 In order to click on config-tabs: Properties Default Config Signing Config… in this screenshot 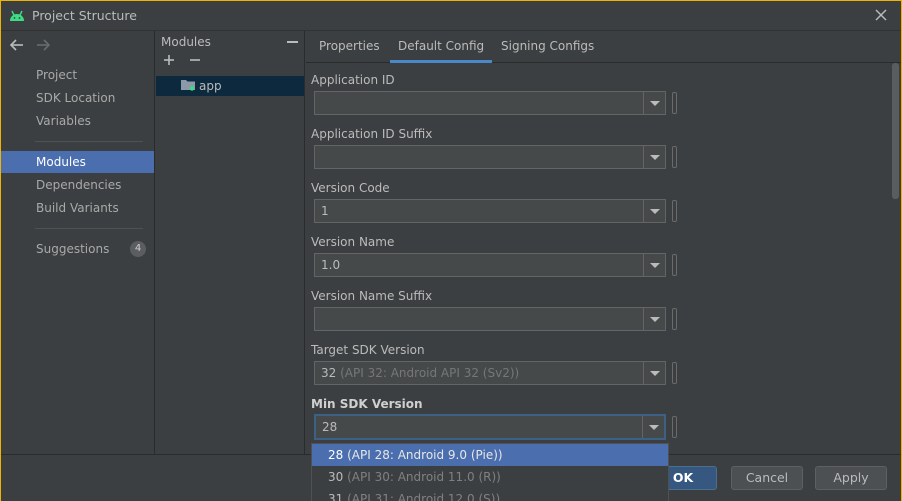, I will do `click(603, 47)`.